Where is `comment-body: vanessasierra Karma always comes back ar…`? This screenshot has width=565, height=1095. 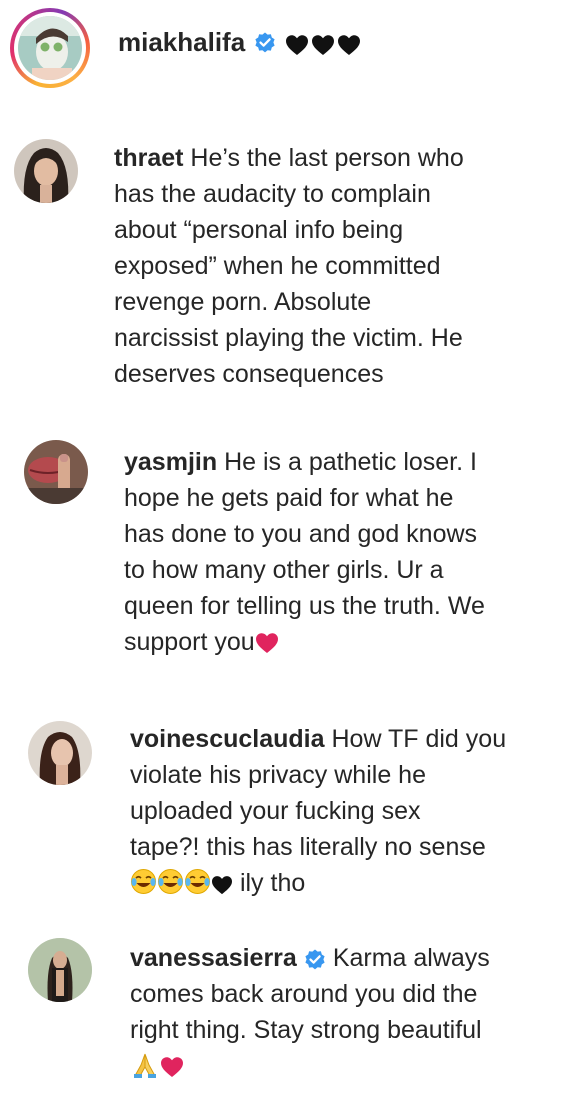
comment-body: vanessasierra Karma always comes back ar… is located at coordinates (345, 1014).